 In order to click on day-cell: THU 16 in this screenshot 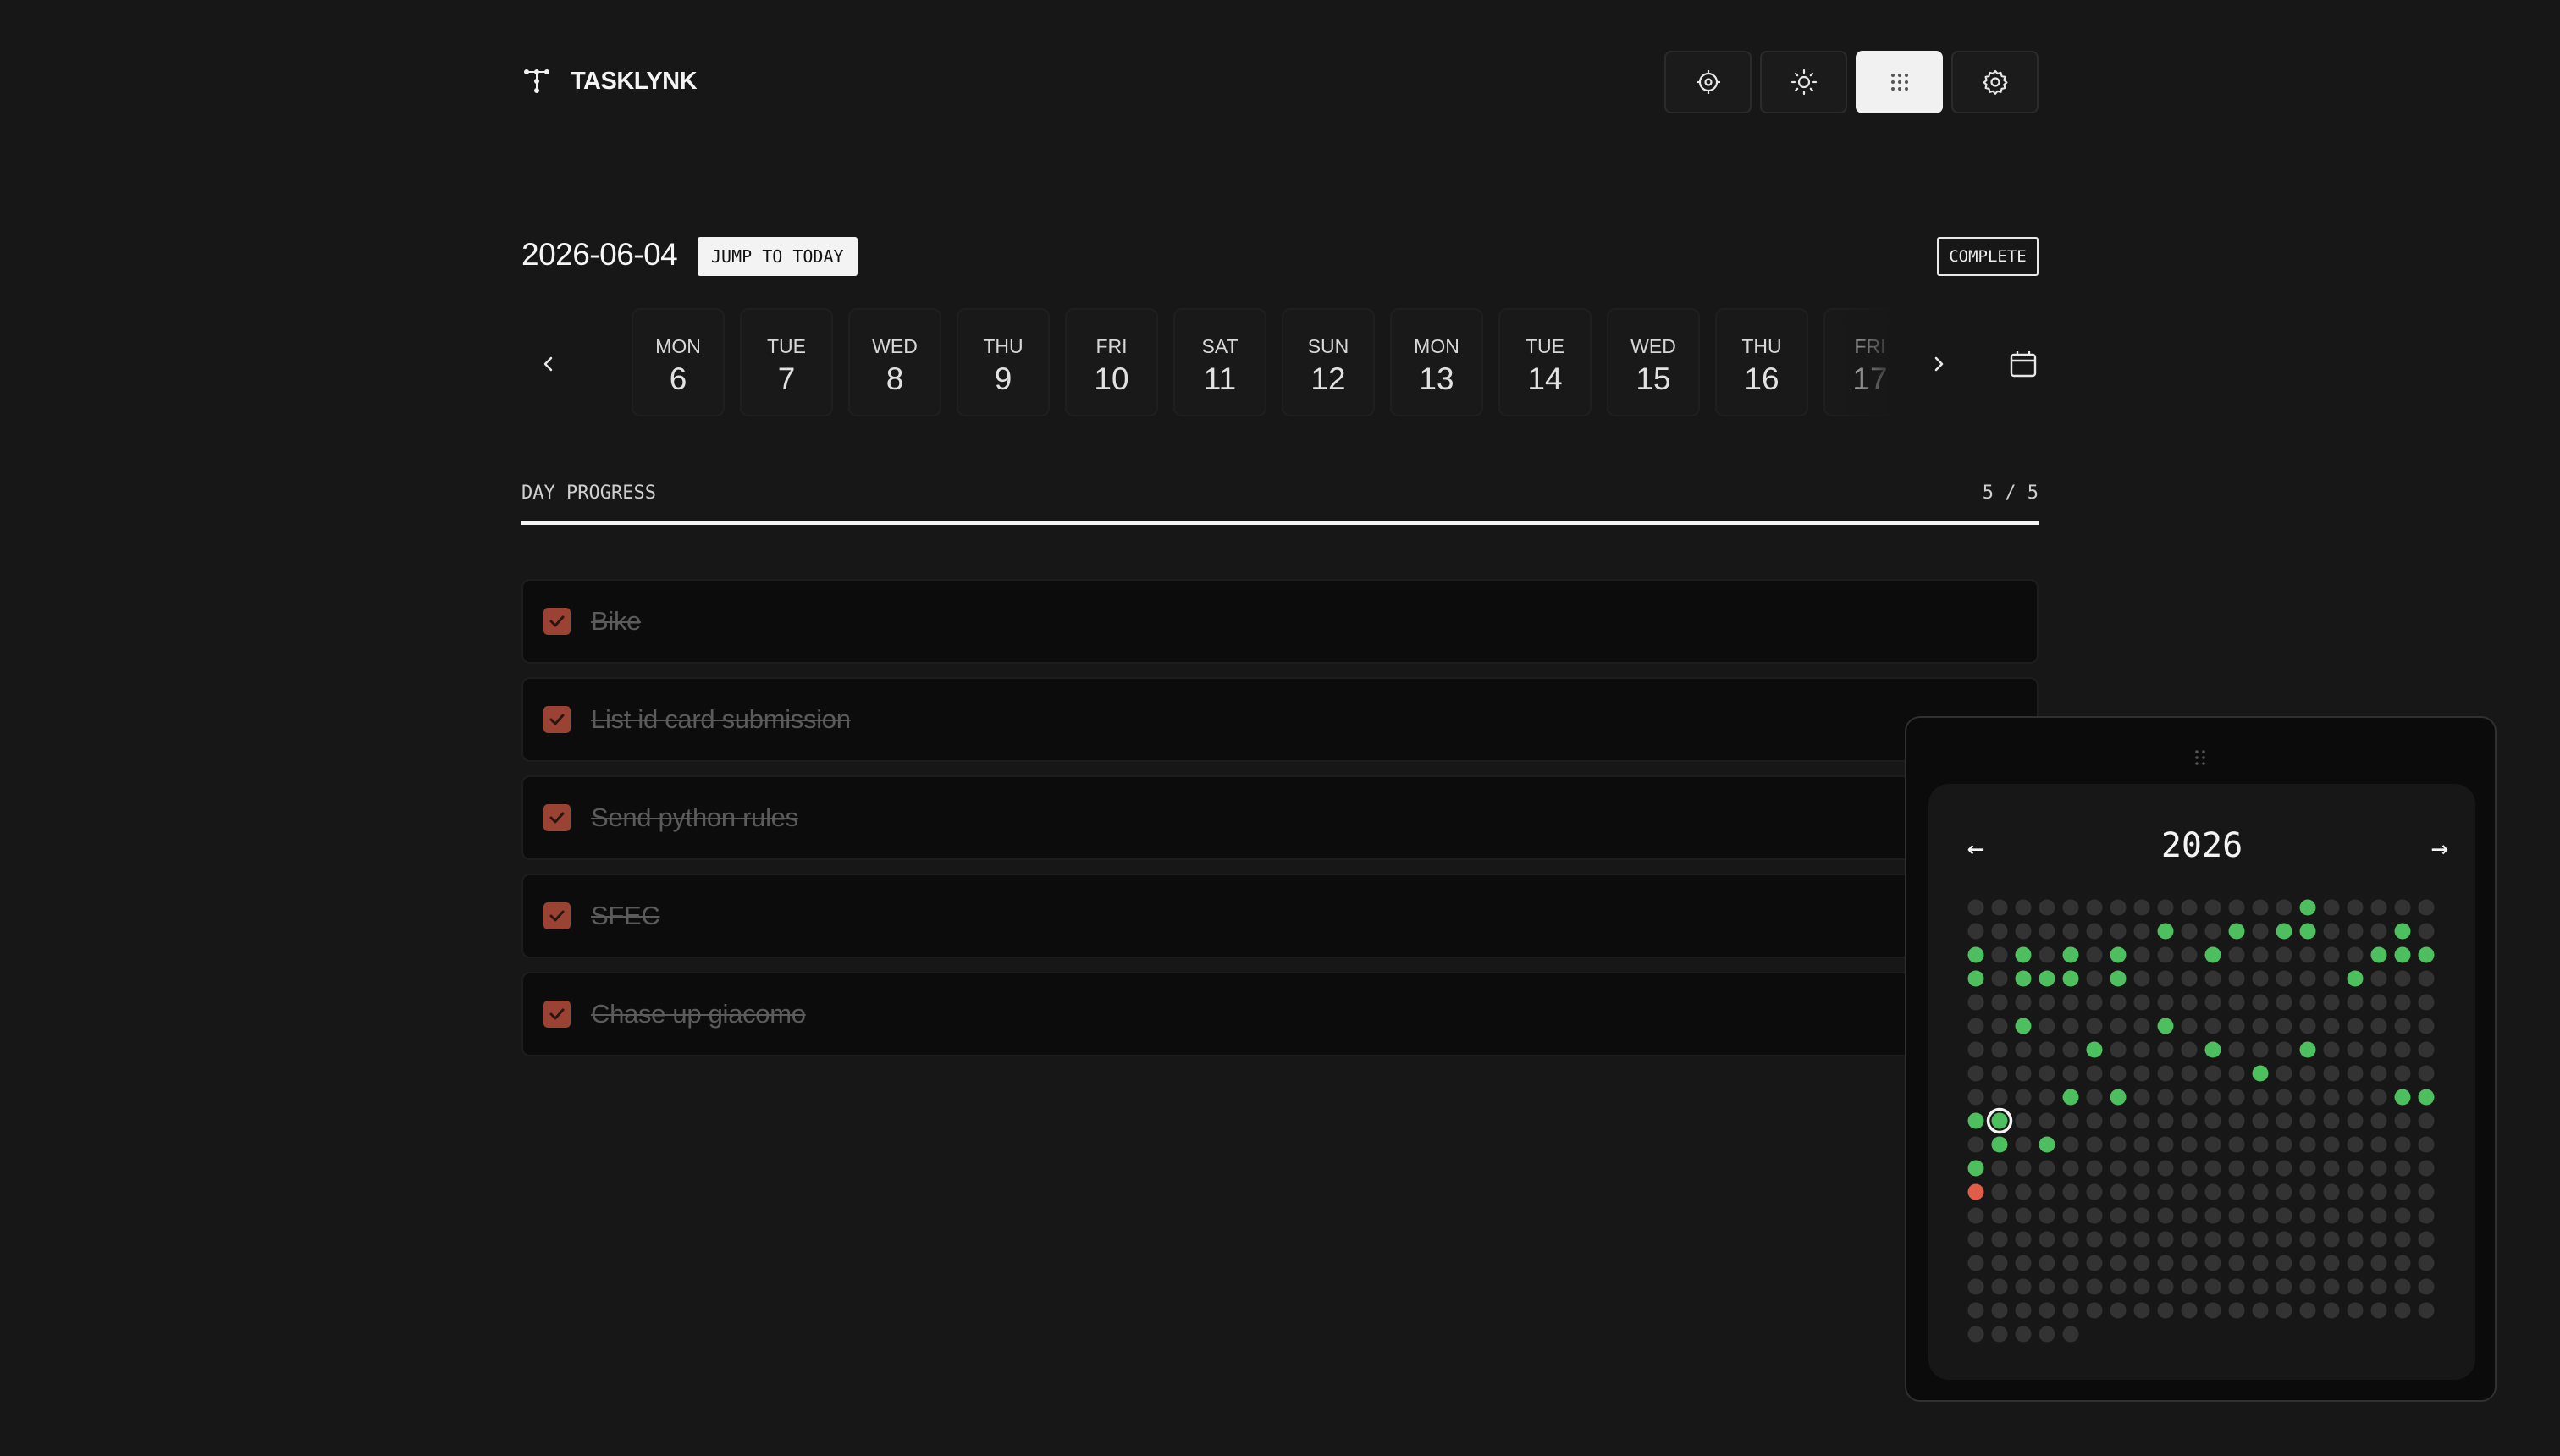, I will do `click(1761, 362)`.